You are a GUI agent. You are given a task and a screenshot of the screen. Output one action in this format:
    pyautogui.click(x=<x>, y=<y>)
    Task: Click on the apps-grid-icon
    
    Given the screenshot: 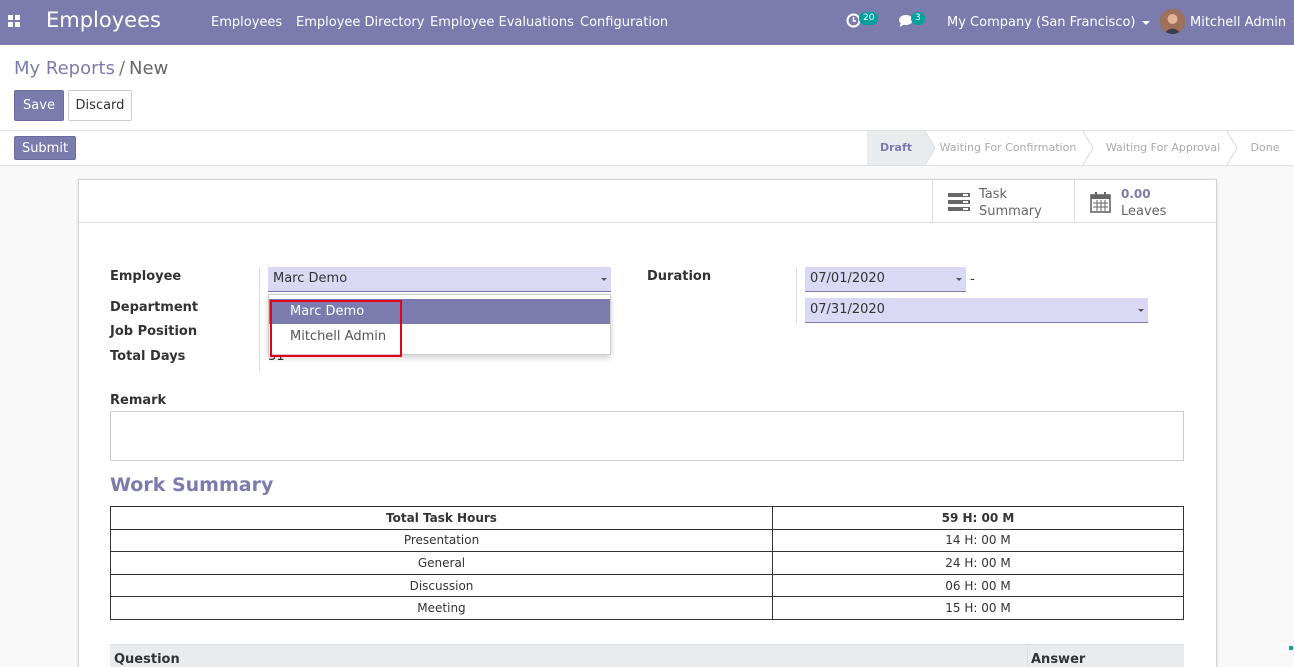 What is the action you would take?
    pyautogui.click(x=14, y=21)
    